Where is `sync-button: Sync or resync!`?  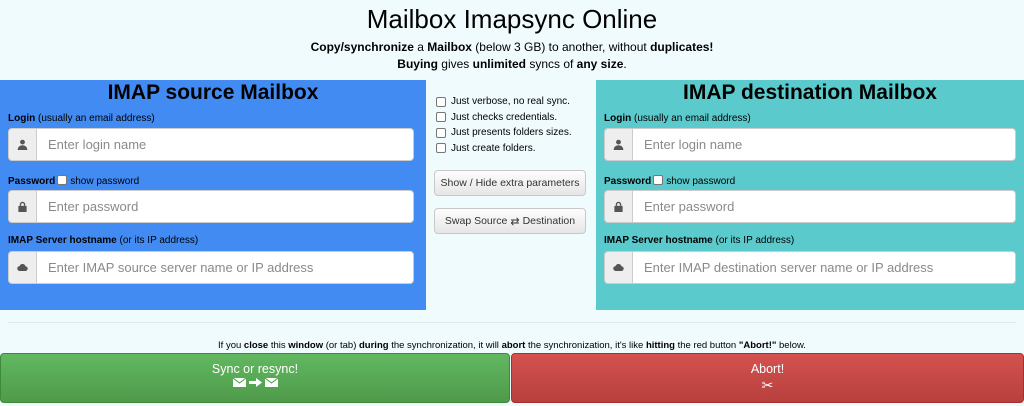
sync-button: Sync or resync! is located at coordinates (255, 378).